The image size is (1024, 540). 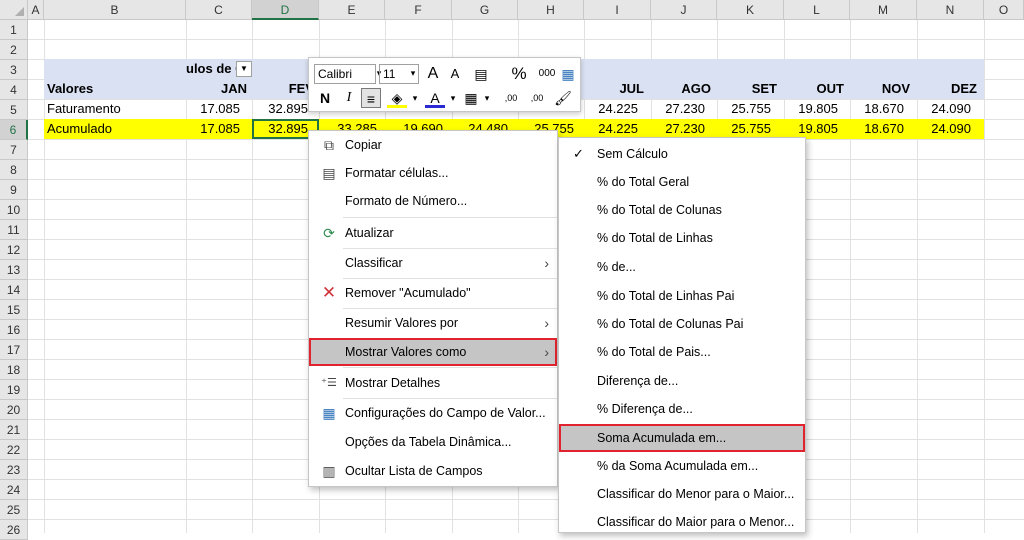 What do you see at coordinates (682, 296) in the screenshot?
I see `submenu-item: % do Total de Linhas Pai` at bounding box center [682, 296].